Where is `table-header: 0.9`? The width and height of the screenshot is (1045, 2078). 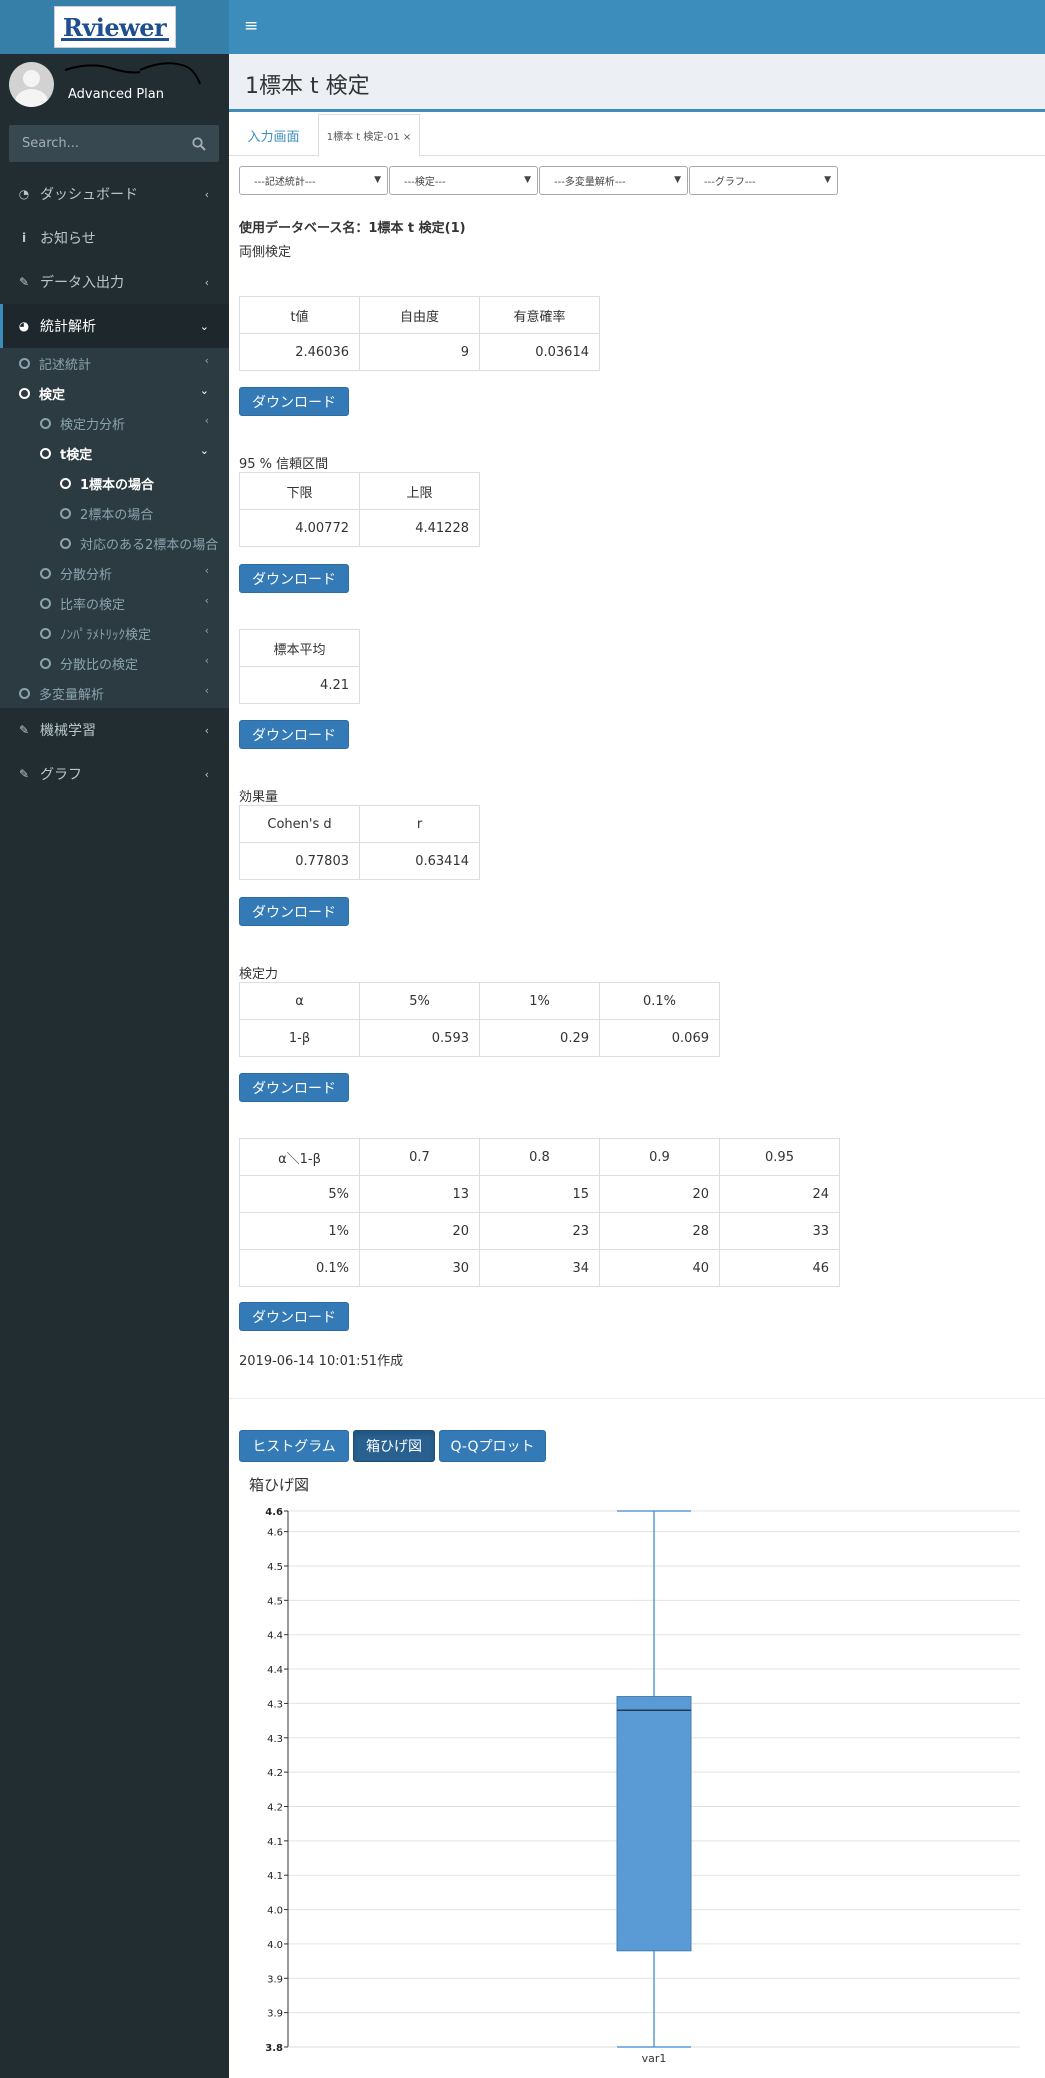
table-header: 0.9 is located at coordinates (659, 1157).